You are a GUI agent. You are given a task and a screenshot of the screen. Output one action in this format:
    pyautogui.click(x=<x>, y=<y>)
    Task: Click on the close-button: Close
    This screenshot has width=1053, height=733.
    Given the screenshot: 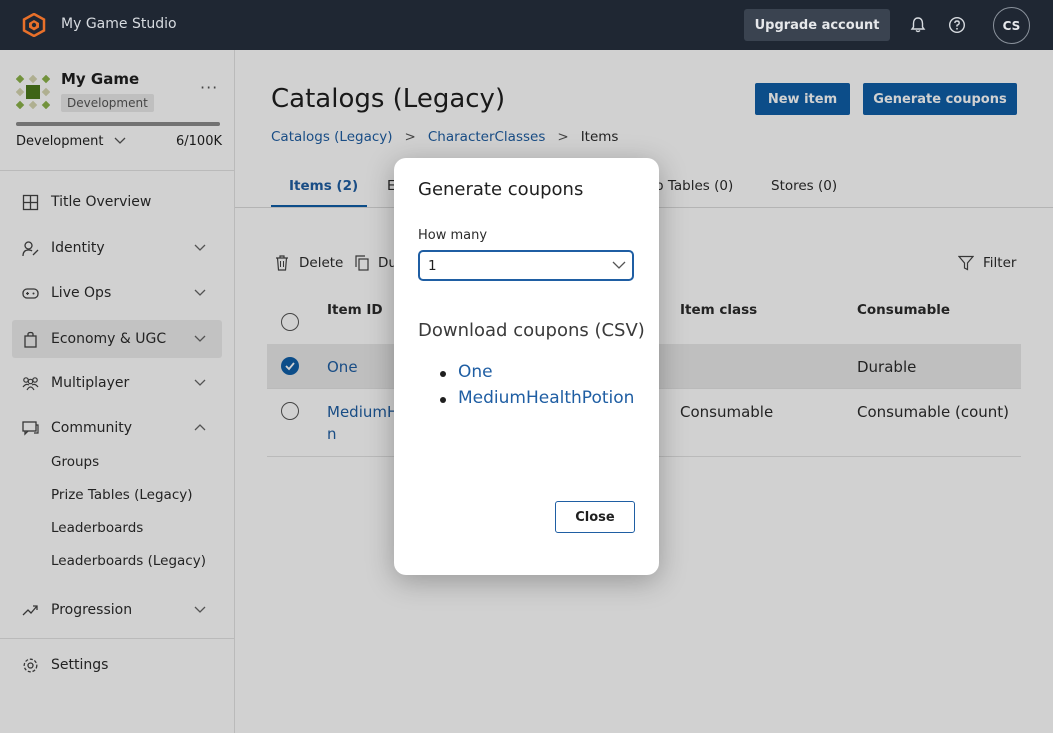 What is the action you would take?
    pyautogui.click(x=595, y=517)
    